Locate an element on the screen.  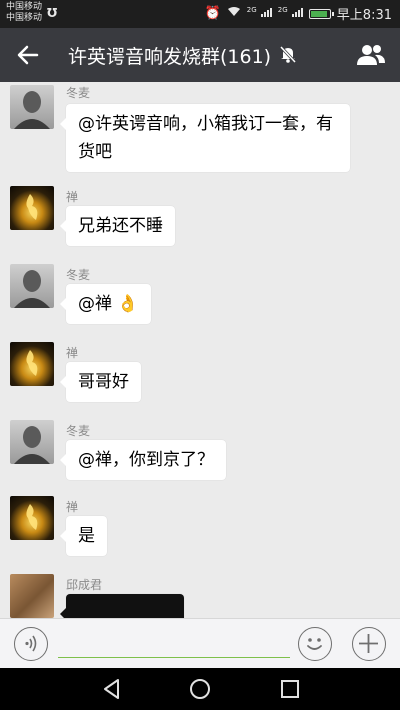
message-bubble: 兄弟还不睡 is located at coordinates (117, 226).